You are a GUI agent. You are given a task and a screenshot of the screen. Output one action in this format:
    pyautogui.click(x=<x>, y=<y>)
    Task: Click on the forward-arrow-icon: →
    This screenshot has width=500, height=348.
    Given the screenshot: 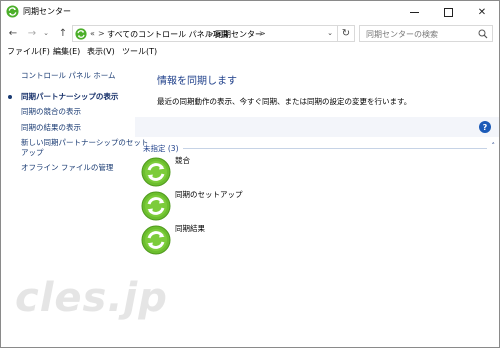 What is the action you would take?
    pyautogui.click(x=32, y=33)
    